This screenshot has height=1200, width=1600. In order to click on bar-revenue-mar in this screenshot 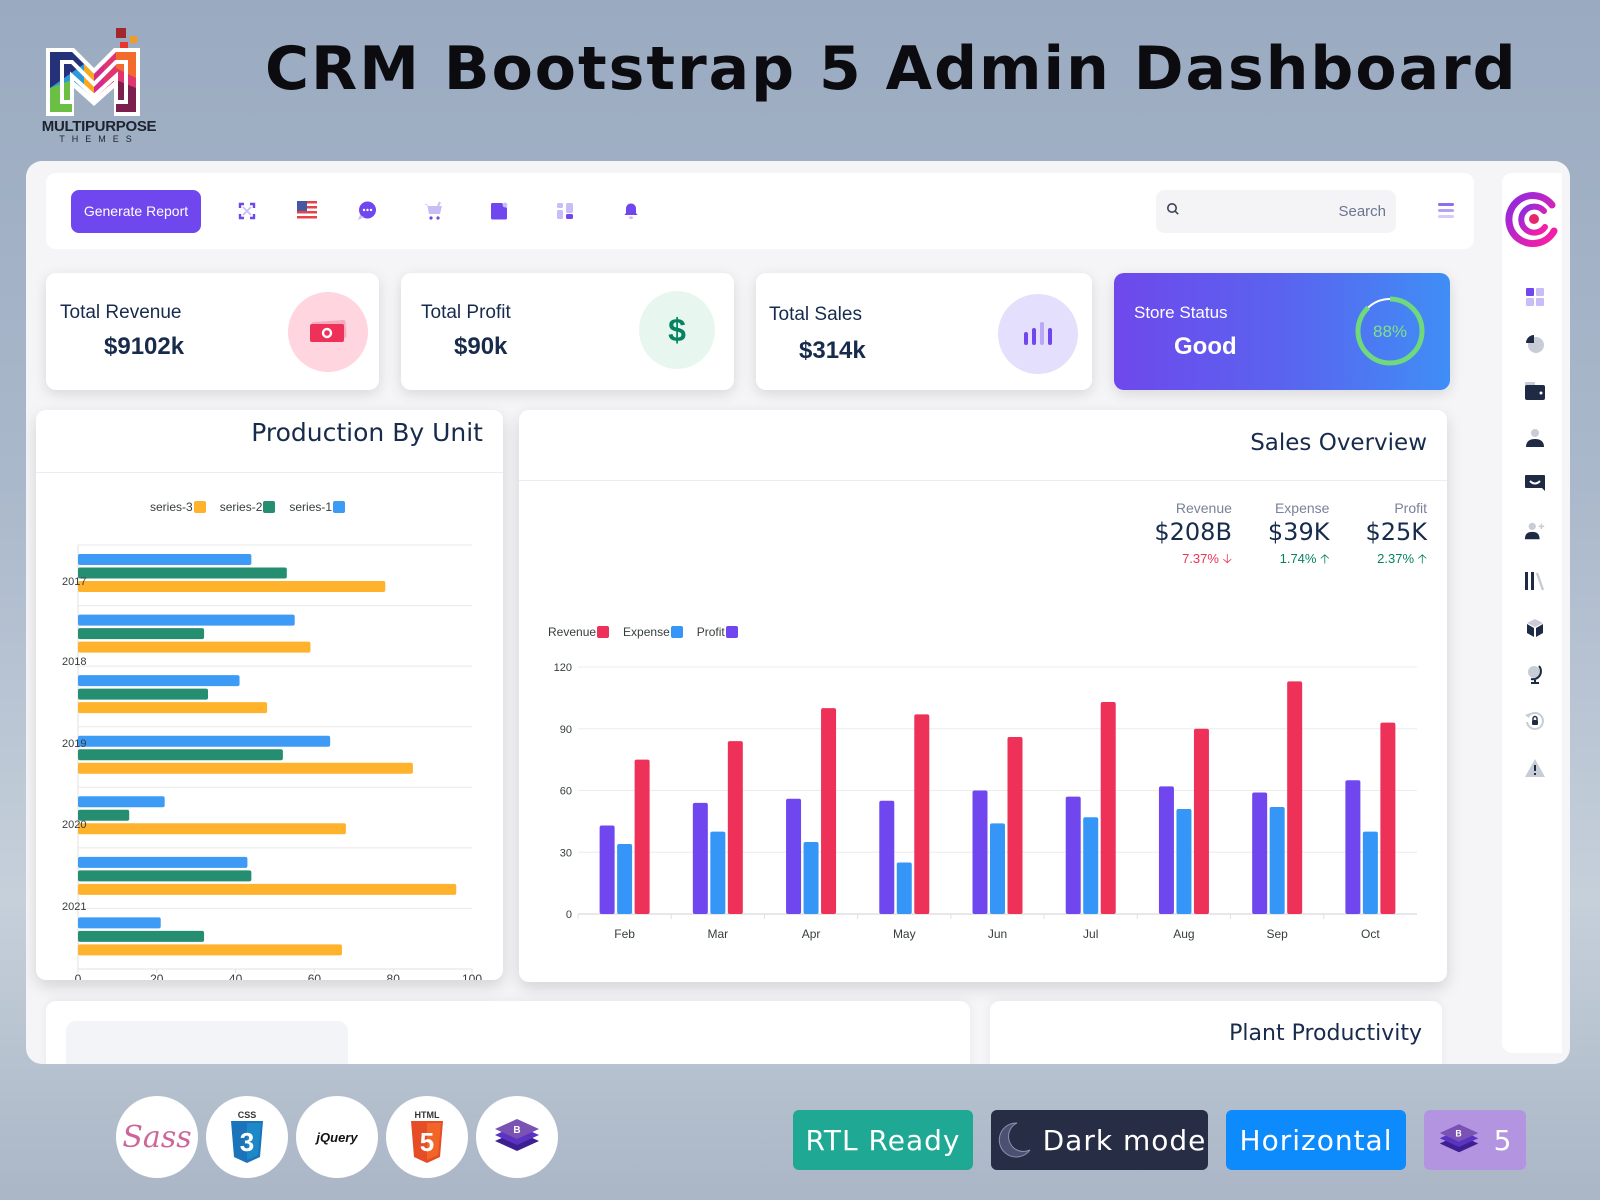, I will do `click(735, 827)`.